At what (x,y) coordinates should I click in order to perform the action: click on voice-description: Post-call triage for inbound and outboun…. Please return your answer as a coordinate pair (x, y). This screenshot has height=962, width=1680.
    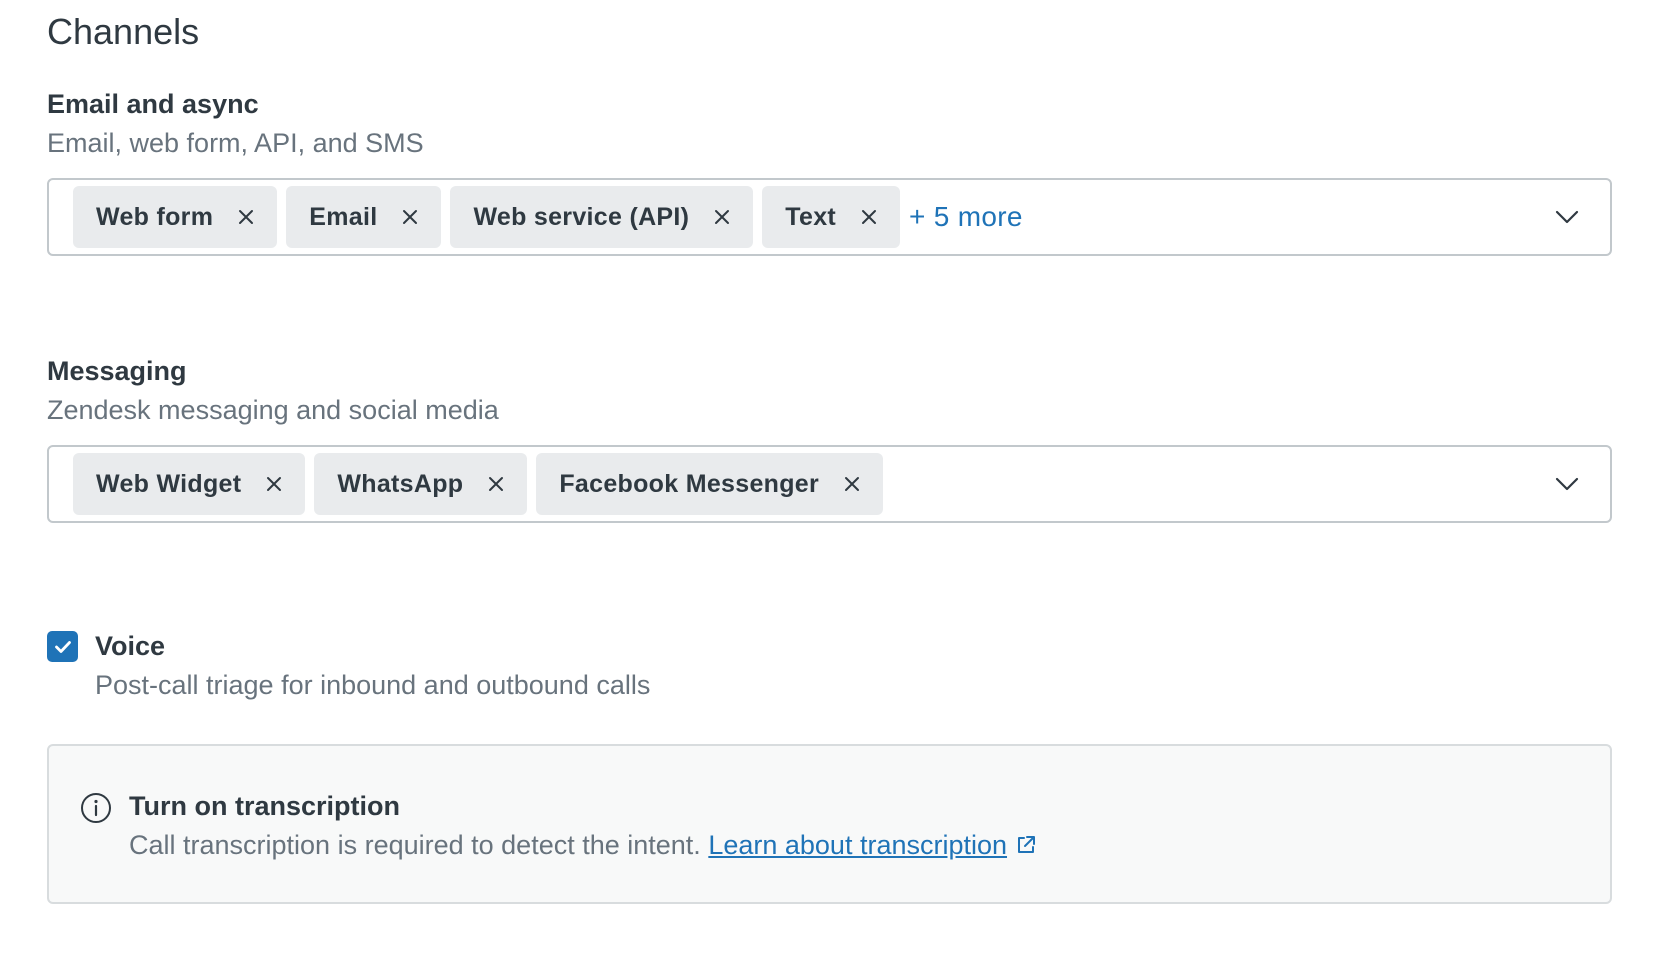
    Looking at the image, I should click on (373, 685).